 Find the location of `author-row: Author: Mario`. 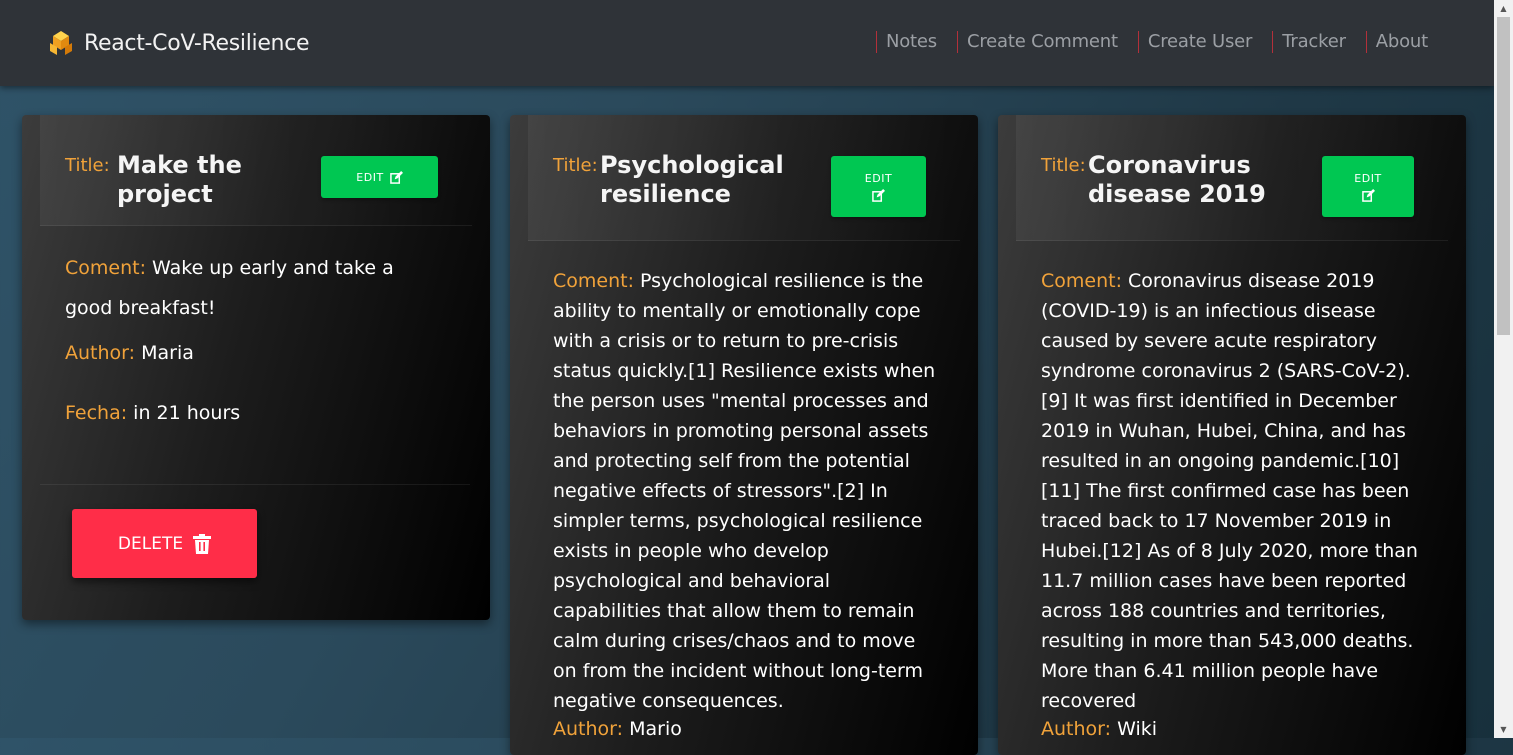

author-row: Author: Mario is located at coordinates (617, 729).